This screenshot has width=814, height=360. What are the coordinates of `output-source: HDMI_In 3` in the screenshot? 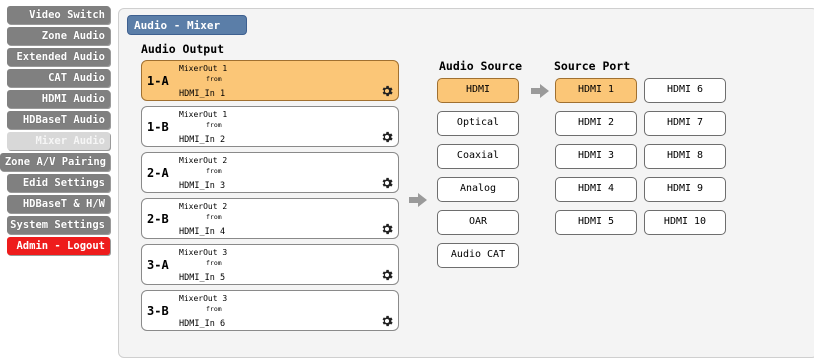 It's located at (202, 186).